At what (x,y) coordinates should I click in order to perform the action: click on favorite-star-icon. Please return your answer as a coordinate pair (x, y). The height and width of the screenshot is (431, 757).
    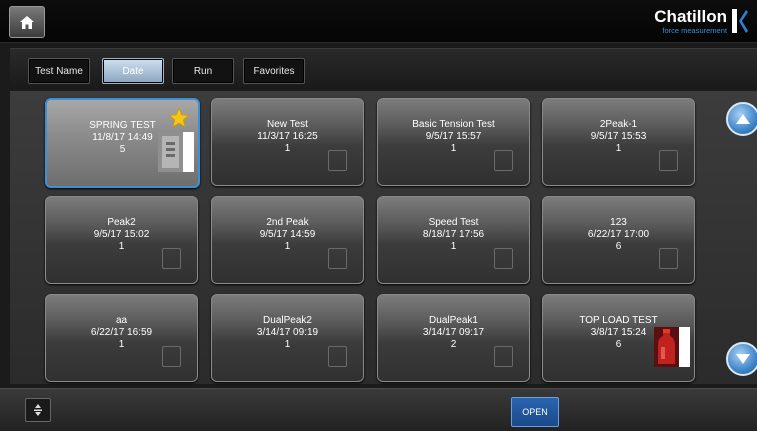
    Looking at the image, I should click on (179, 118).